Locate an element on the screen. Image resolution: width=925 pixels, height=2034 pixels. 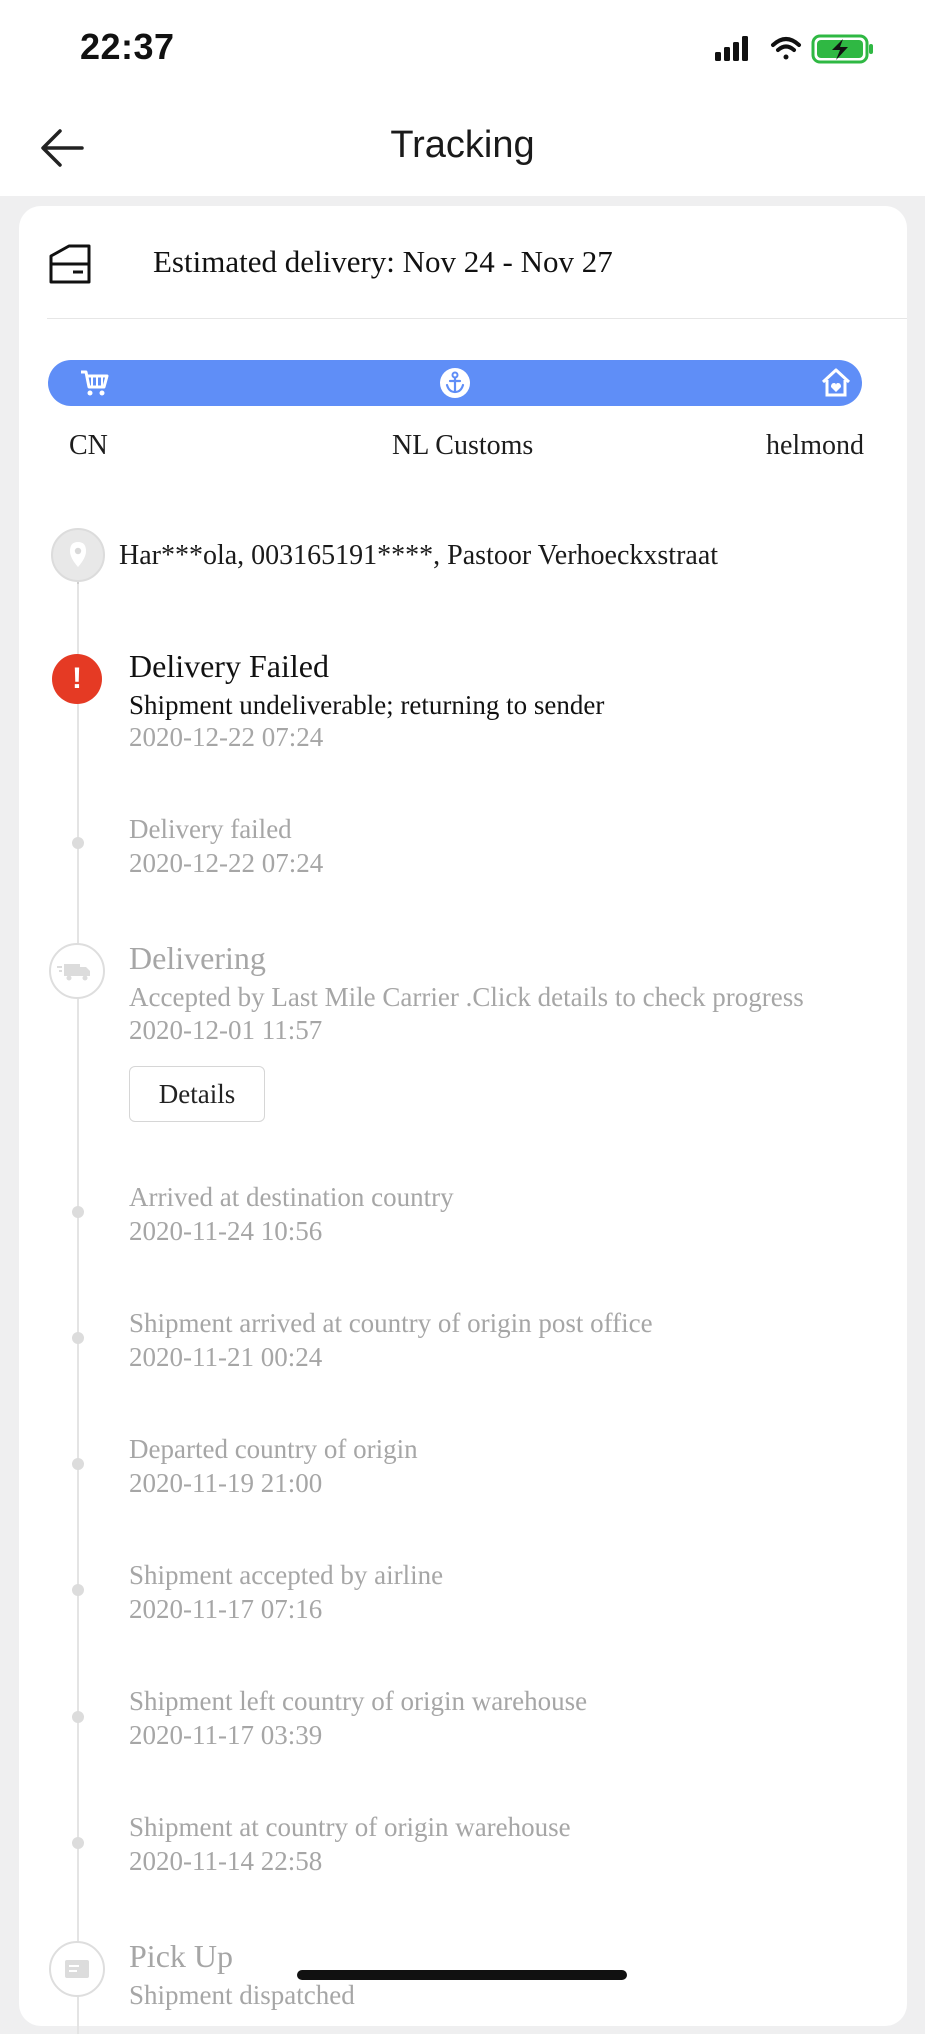
event-time: 2020-11-14 22:58 is located at coordinates (226, 1861).